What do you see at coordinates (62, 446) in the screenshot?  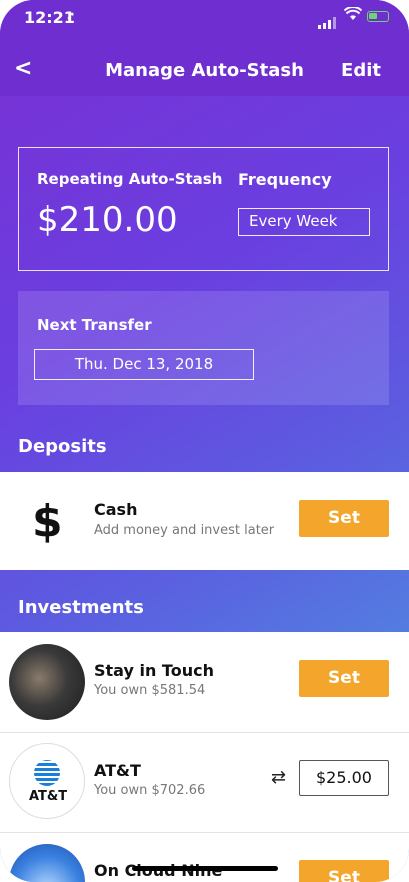 I see `deposits-heading: Deposits` at bounding box center [62, 446].